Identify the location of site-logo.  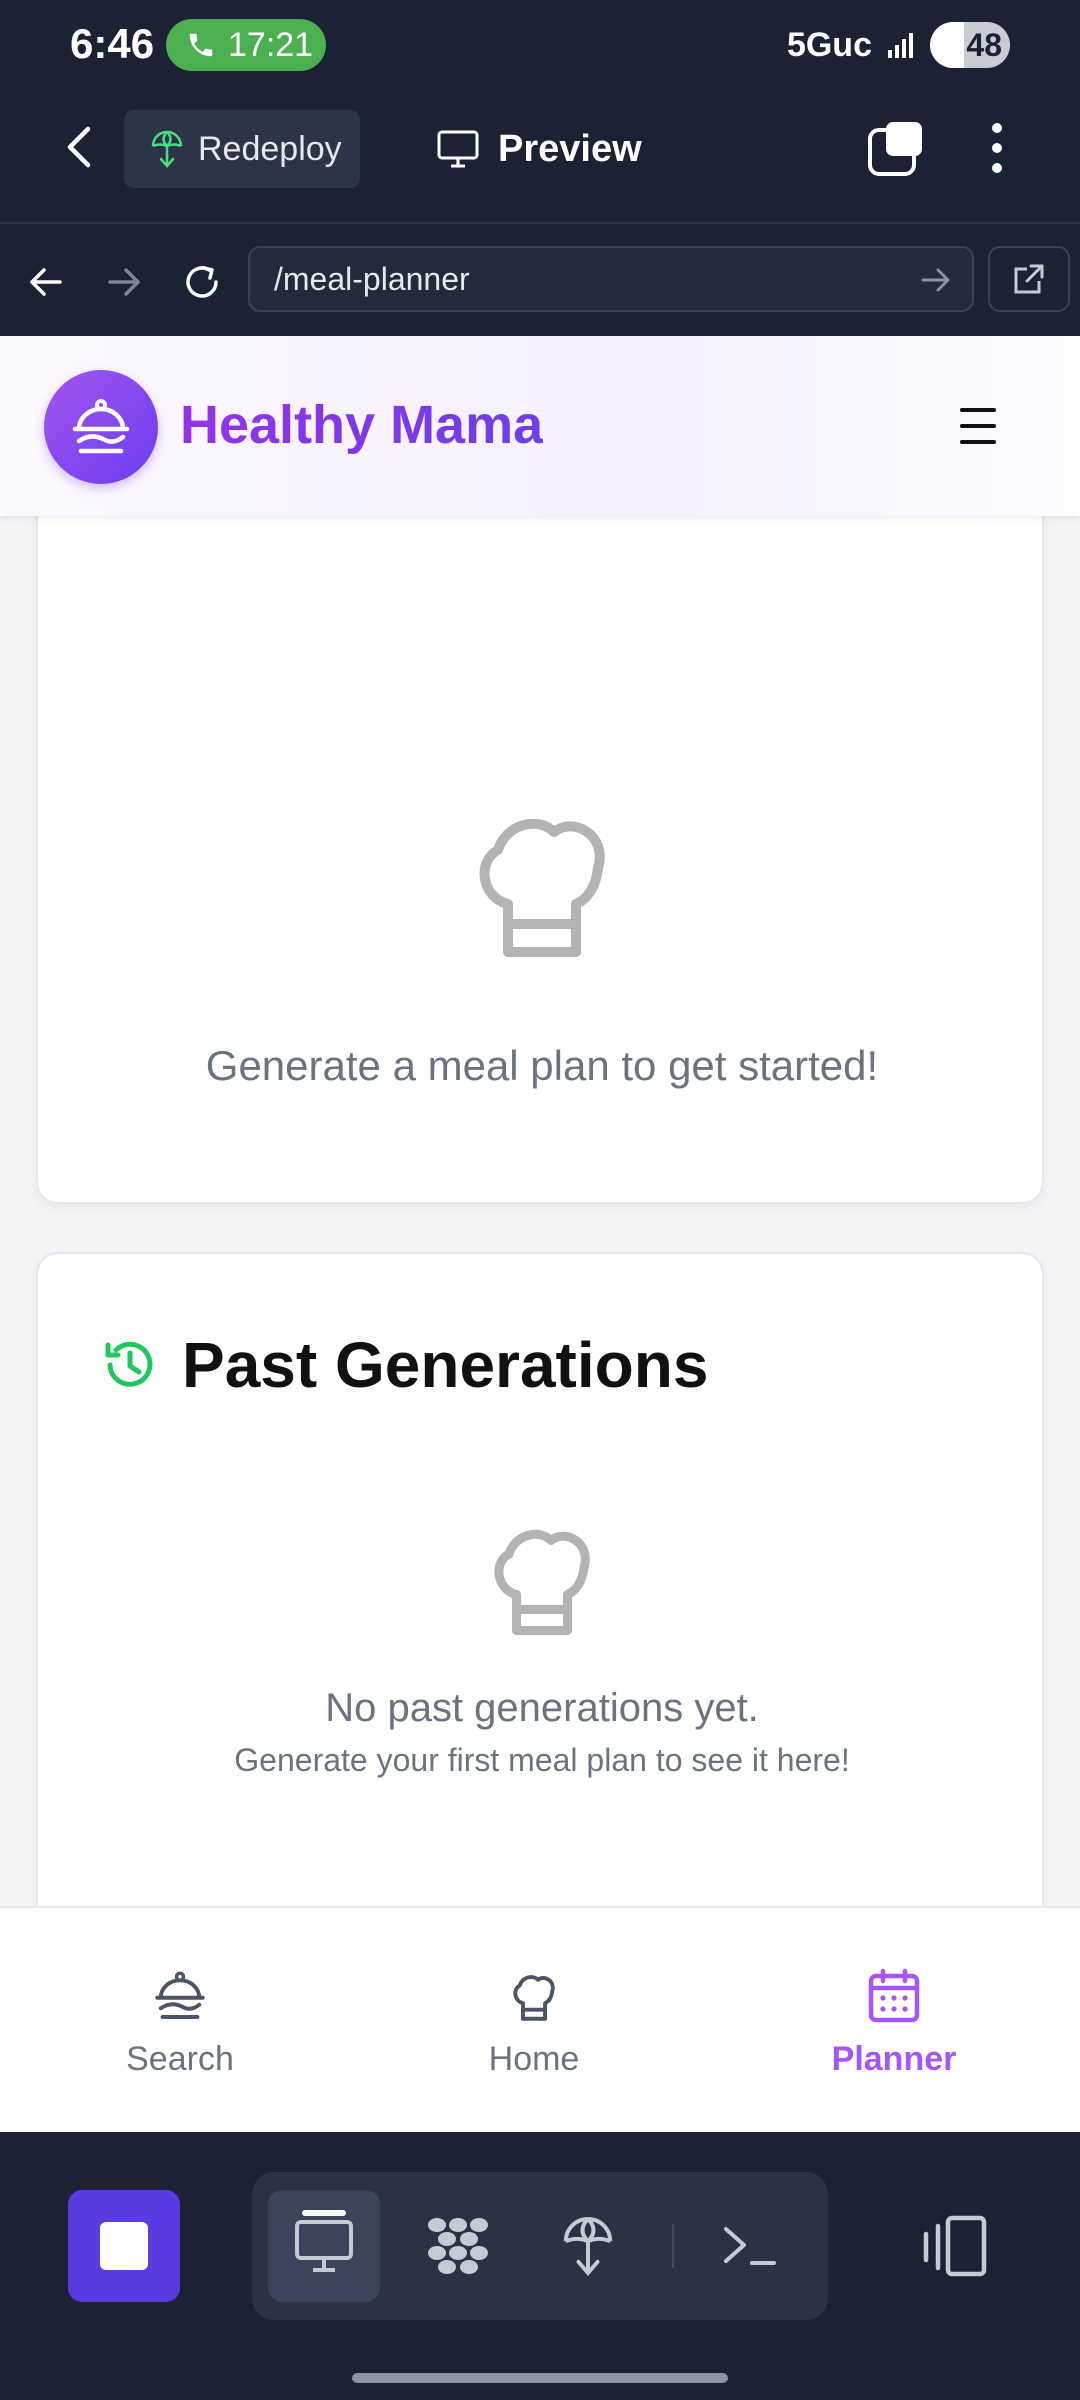
(101, 427).